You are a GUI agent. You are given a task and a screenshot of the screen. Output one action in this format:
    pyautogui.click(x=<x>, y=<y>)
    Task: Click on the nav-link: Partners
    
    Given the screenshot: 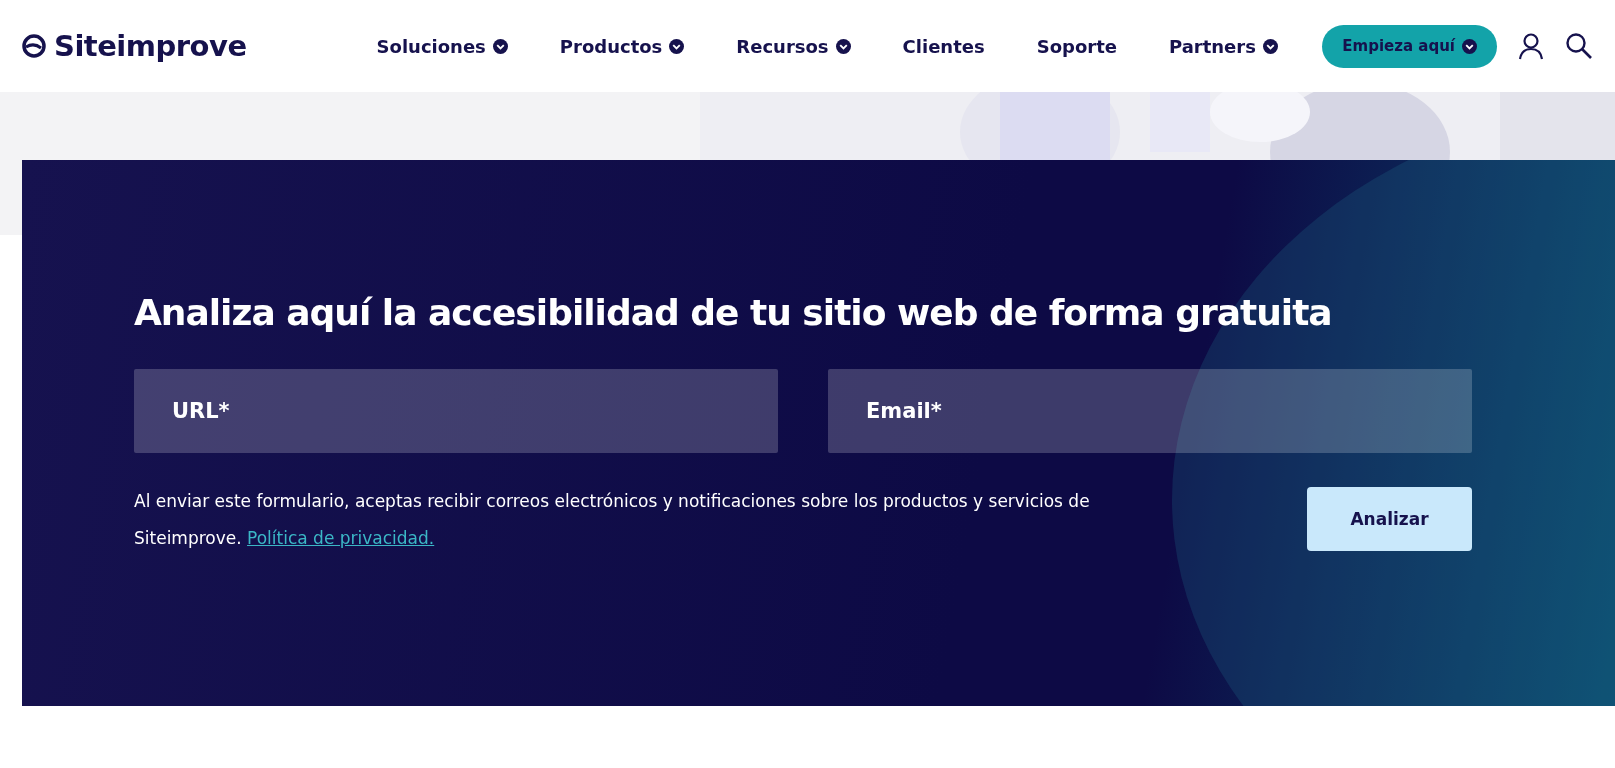 What is the action you would take?
    pyautogui.click(x=1223, y=46)
    